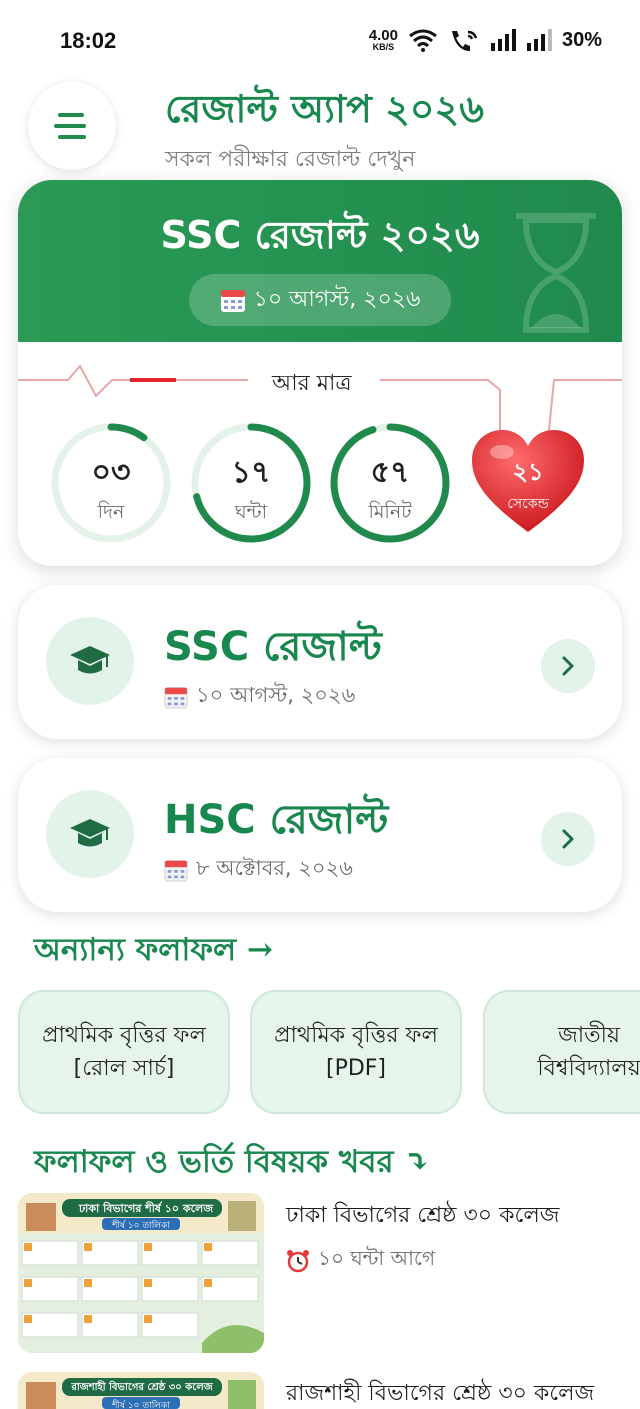 This screenshot has width=640, height=1409. I want to click on hsc-open-button, so click(568, 839).